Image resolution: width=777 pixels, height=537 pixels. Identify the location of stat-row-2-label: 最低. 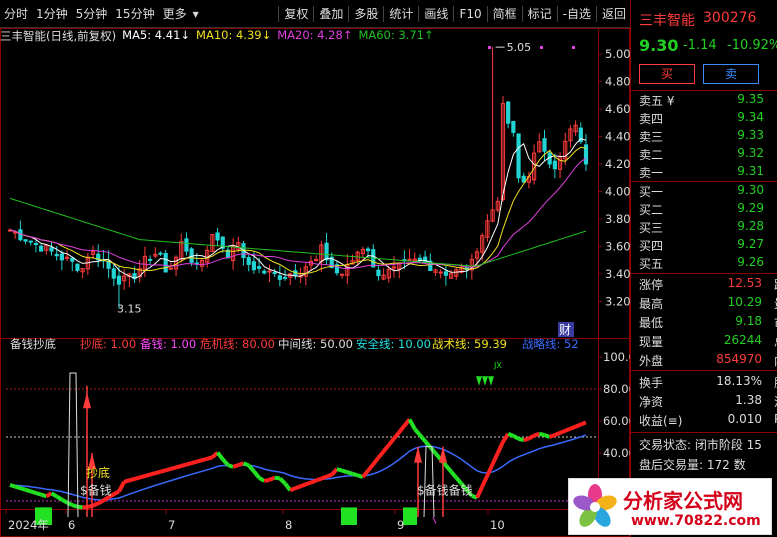
(651, 323).